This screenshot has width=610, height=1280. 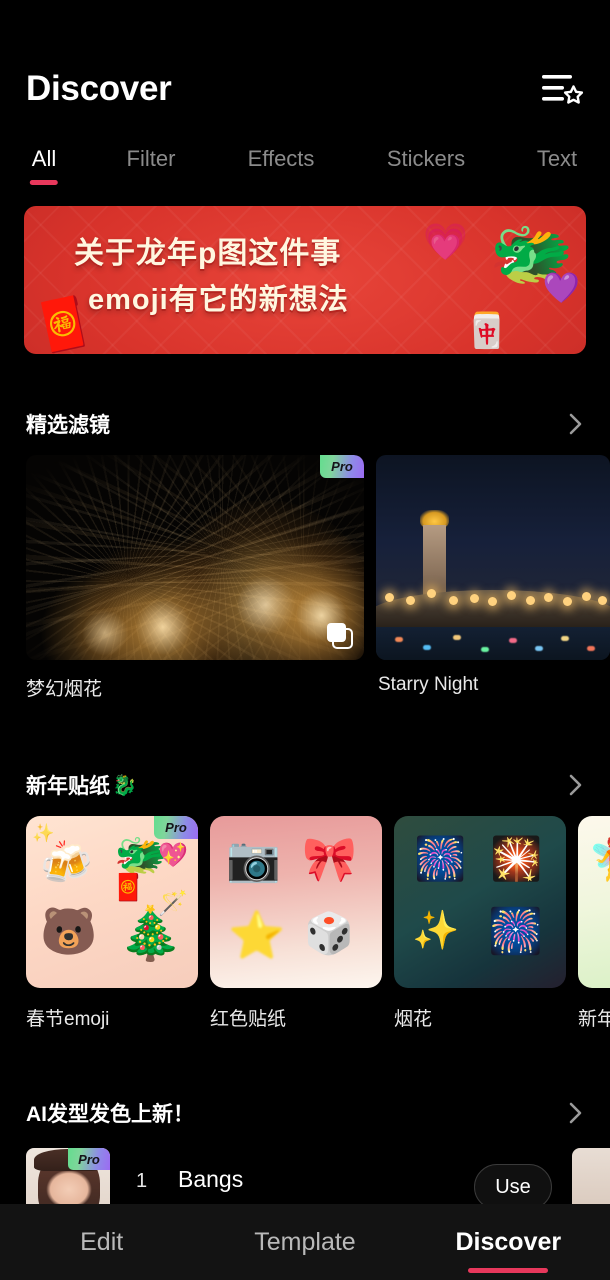 I want to click on banner-text: 关于龙年p图这件事 emoji有它的新想法, so click(x=269, y=273).